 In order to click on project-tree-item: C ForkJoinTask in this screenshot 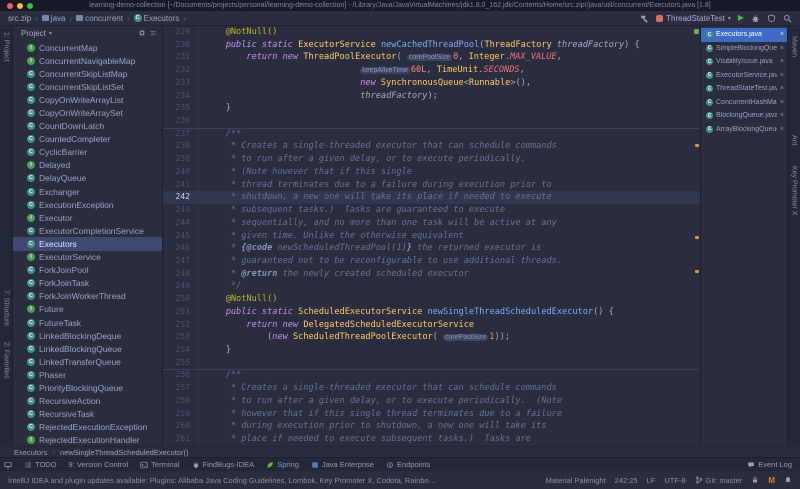, I will do `click(87, 283)`.